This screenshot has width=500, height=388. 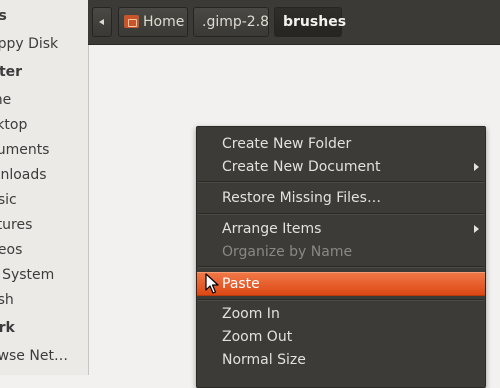 What do you see at coordinates (3, 16) in the screenshot?
I see `sidebar-header-devices: es` at bounding box center [3, 16].